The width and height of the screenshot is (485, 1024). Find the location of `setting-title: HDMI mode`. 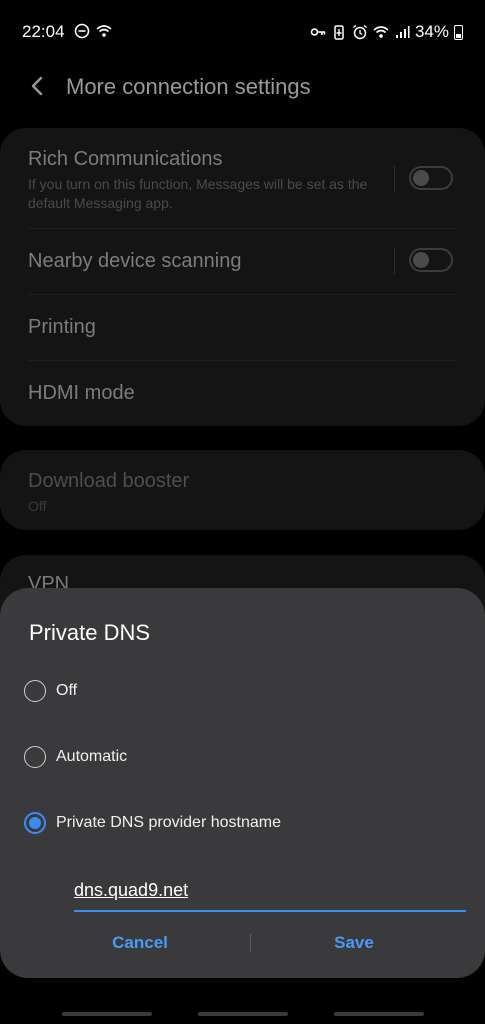

setting-title: HDMI mode is located at coordinates (81, 393).